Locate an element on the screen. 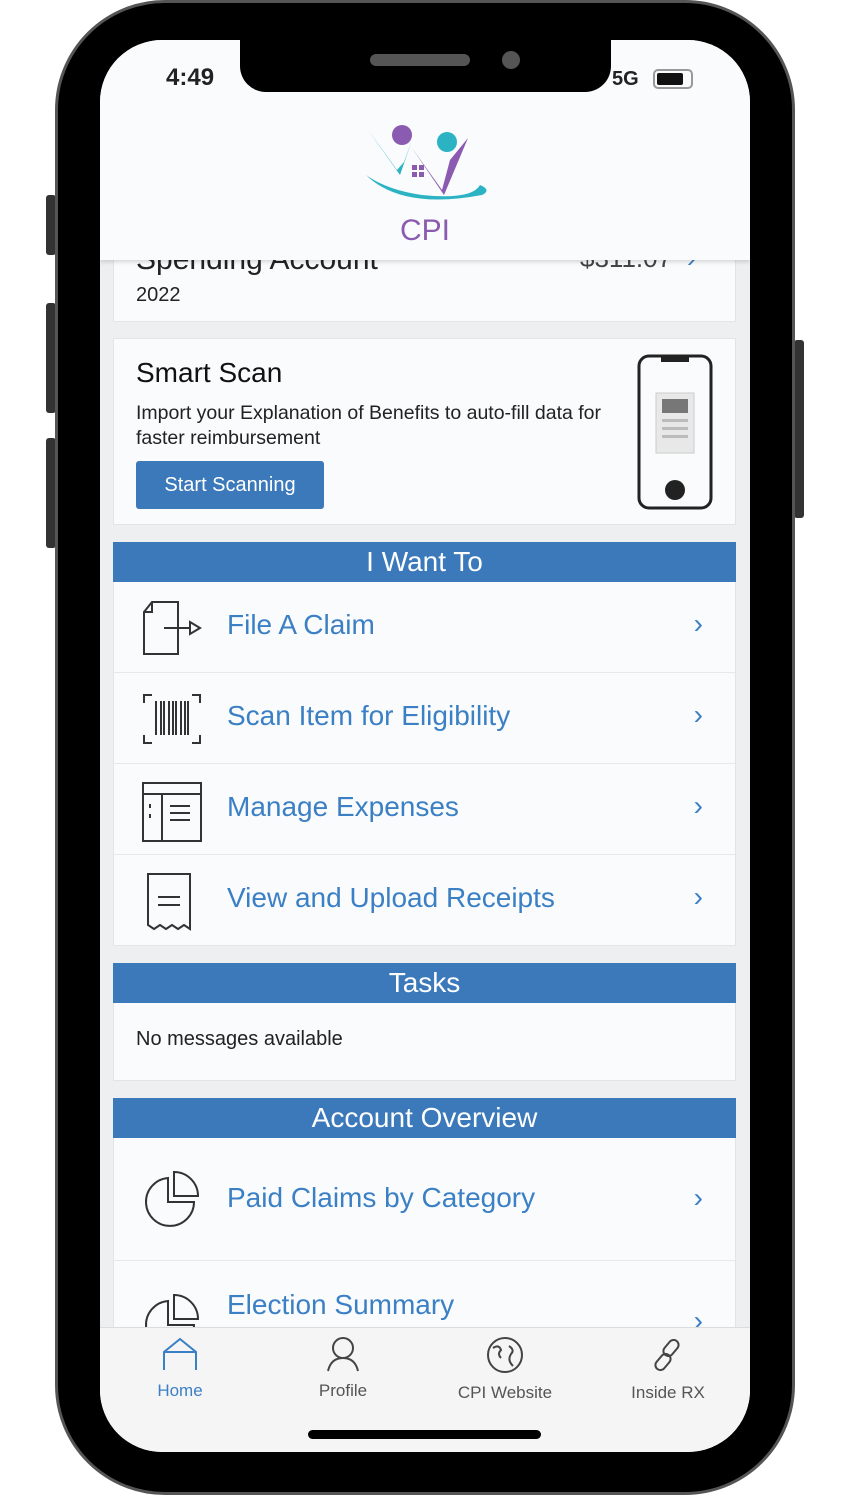 Image resolution: width=849 pixels, height=1512 pixels. barcode-icon is located at coordinates (172, 719).